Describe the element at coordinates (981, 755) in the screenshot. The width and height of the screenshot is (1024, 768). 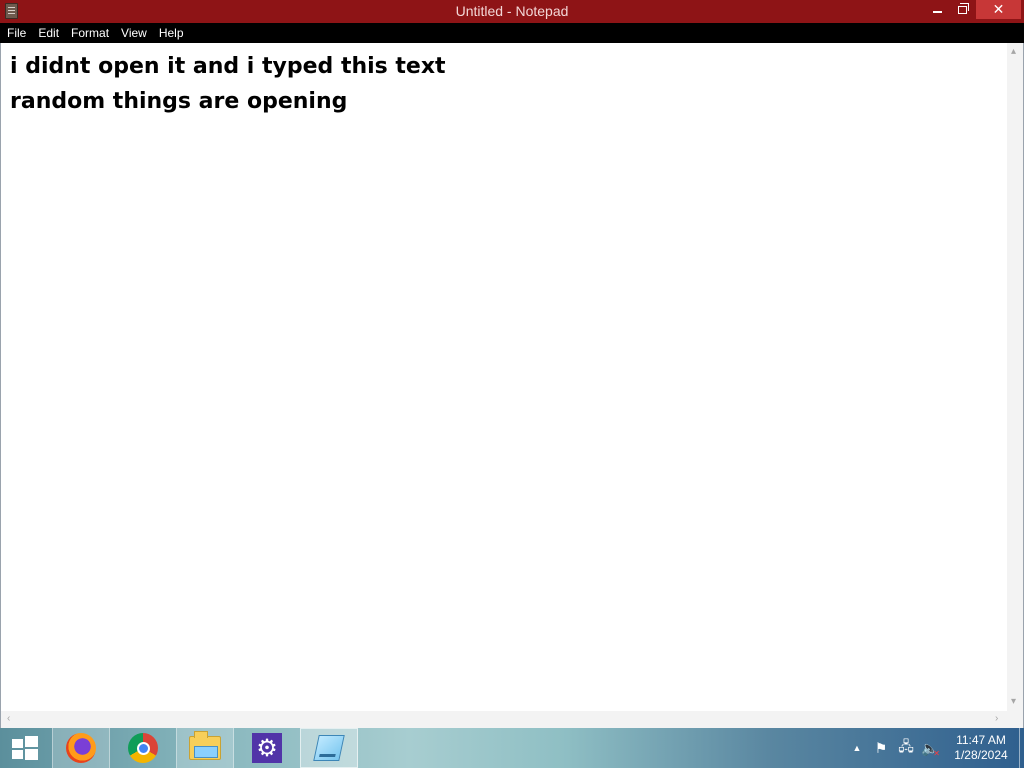
I see `clock-date: 1/28/2024` at that location.